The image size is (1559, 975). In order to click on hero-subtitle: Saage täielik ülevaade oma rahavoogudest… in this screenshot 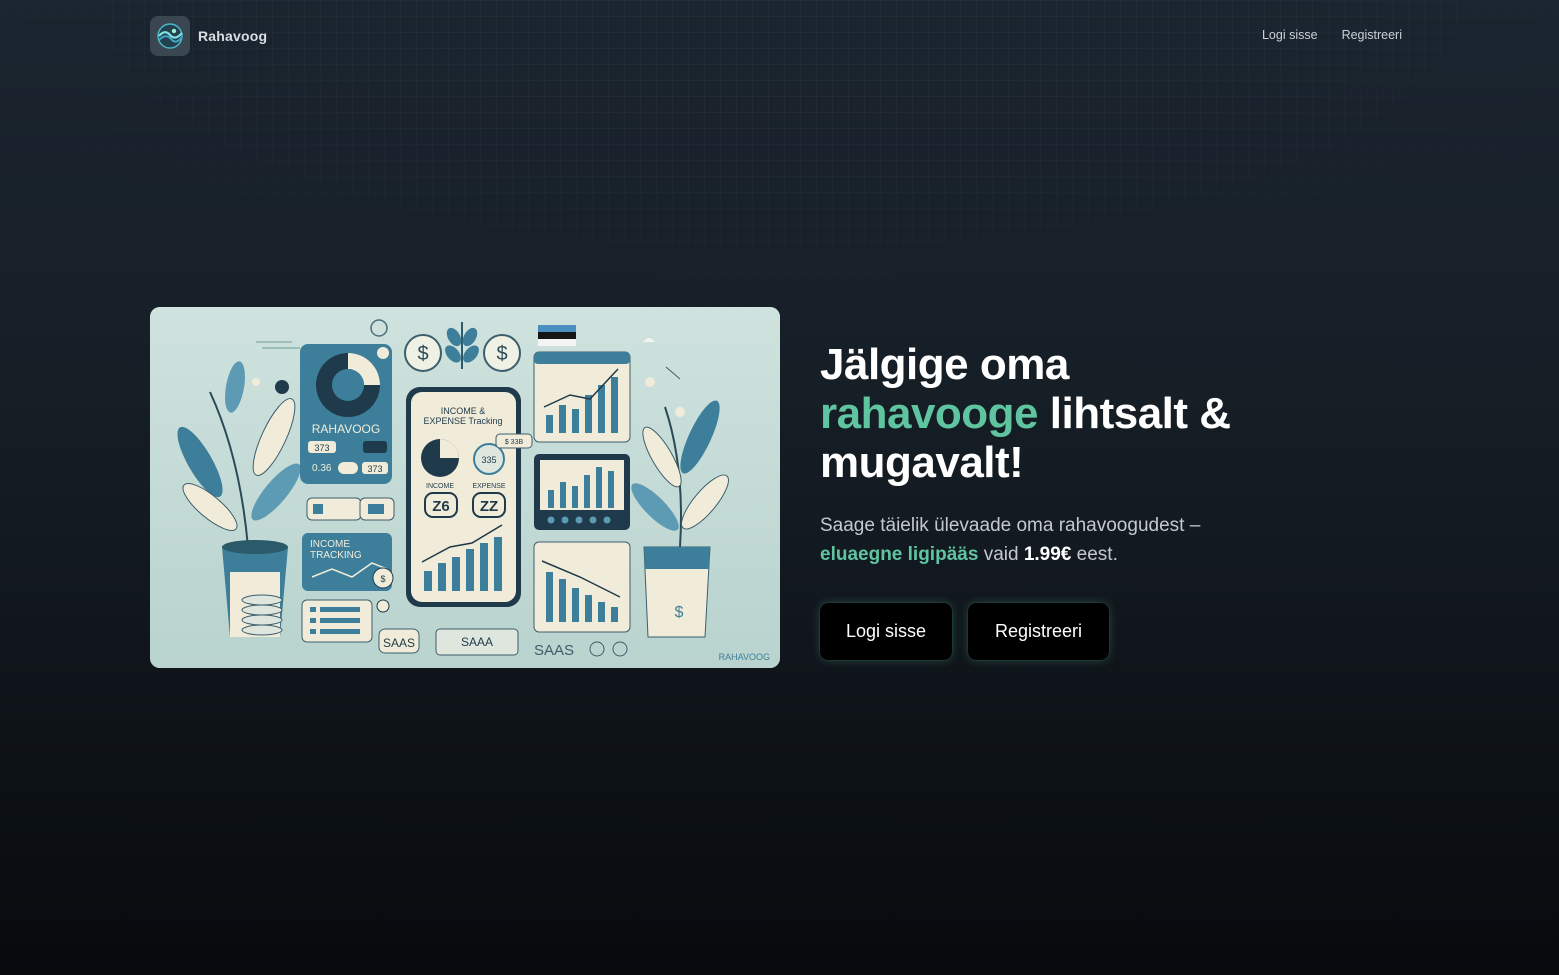, I will do `click(1100, 540)`.